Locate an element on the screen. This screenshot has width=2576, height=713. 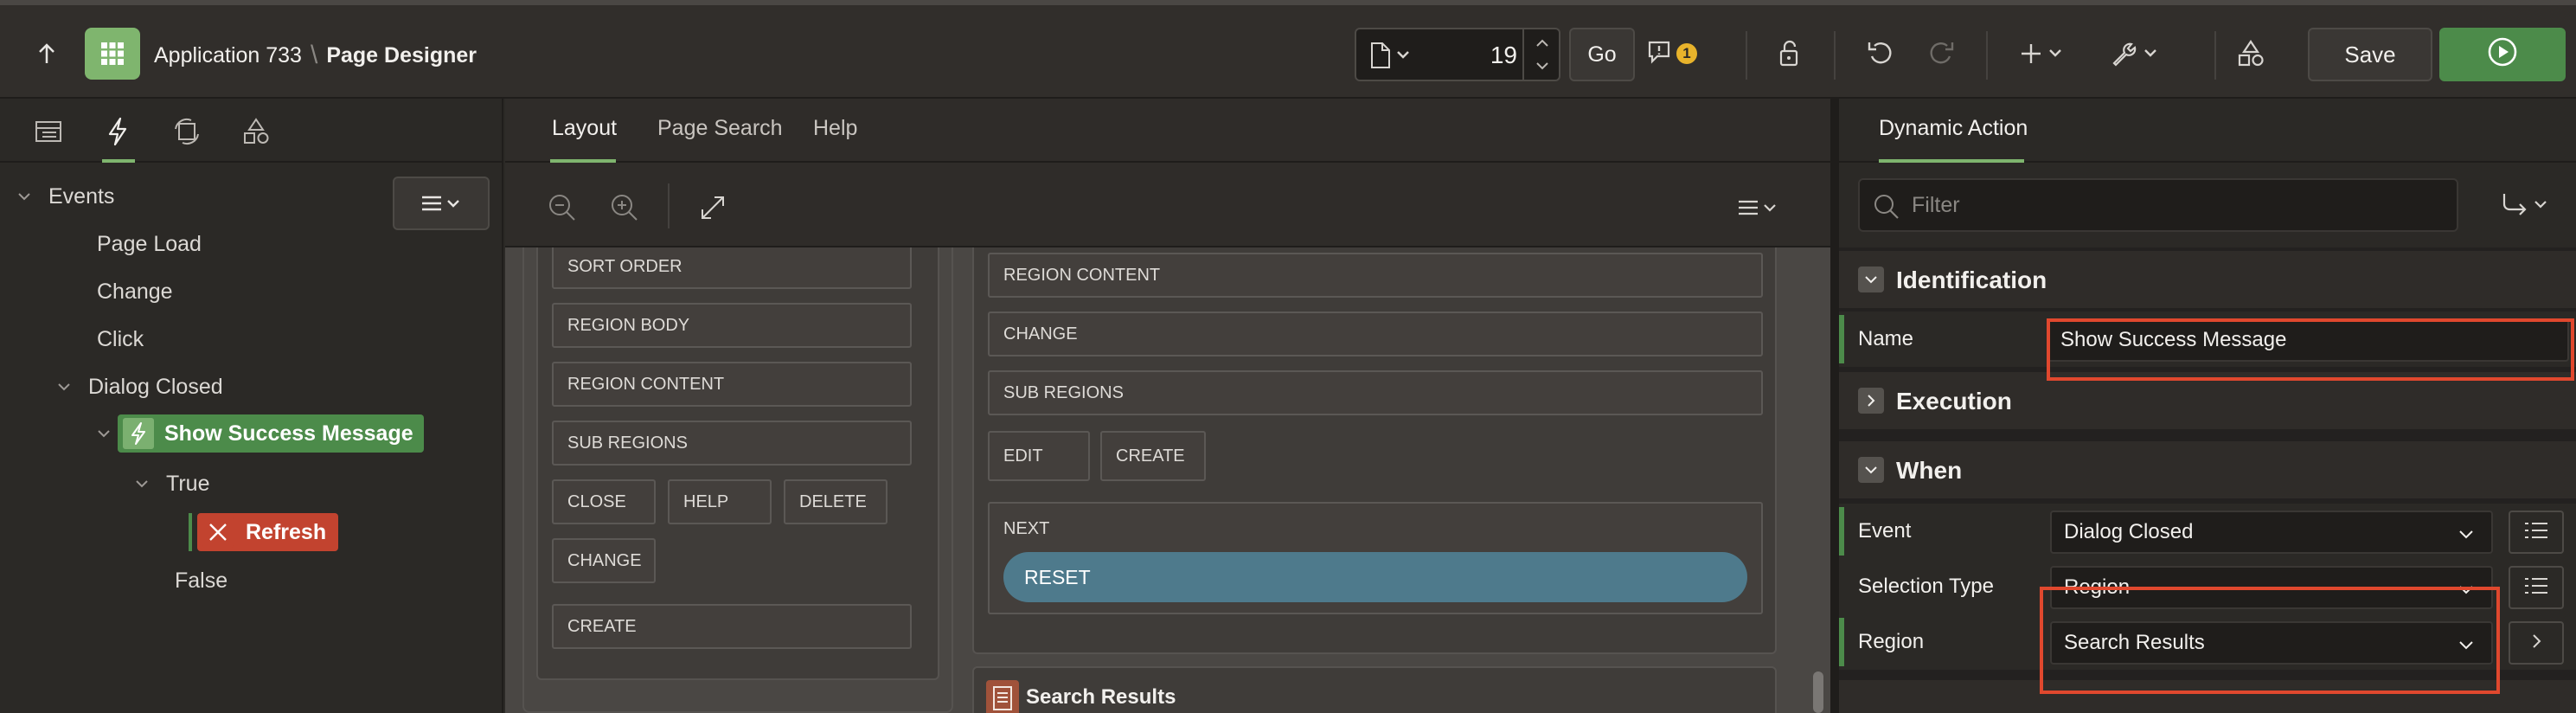
slot-next: NEXT RESET is located at coordinates (1375, 558).